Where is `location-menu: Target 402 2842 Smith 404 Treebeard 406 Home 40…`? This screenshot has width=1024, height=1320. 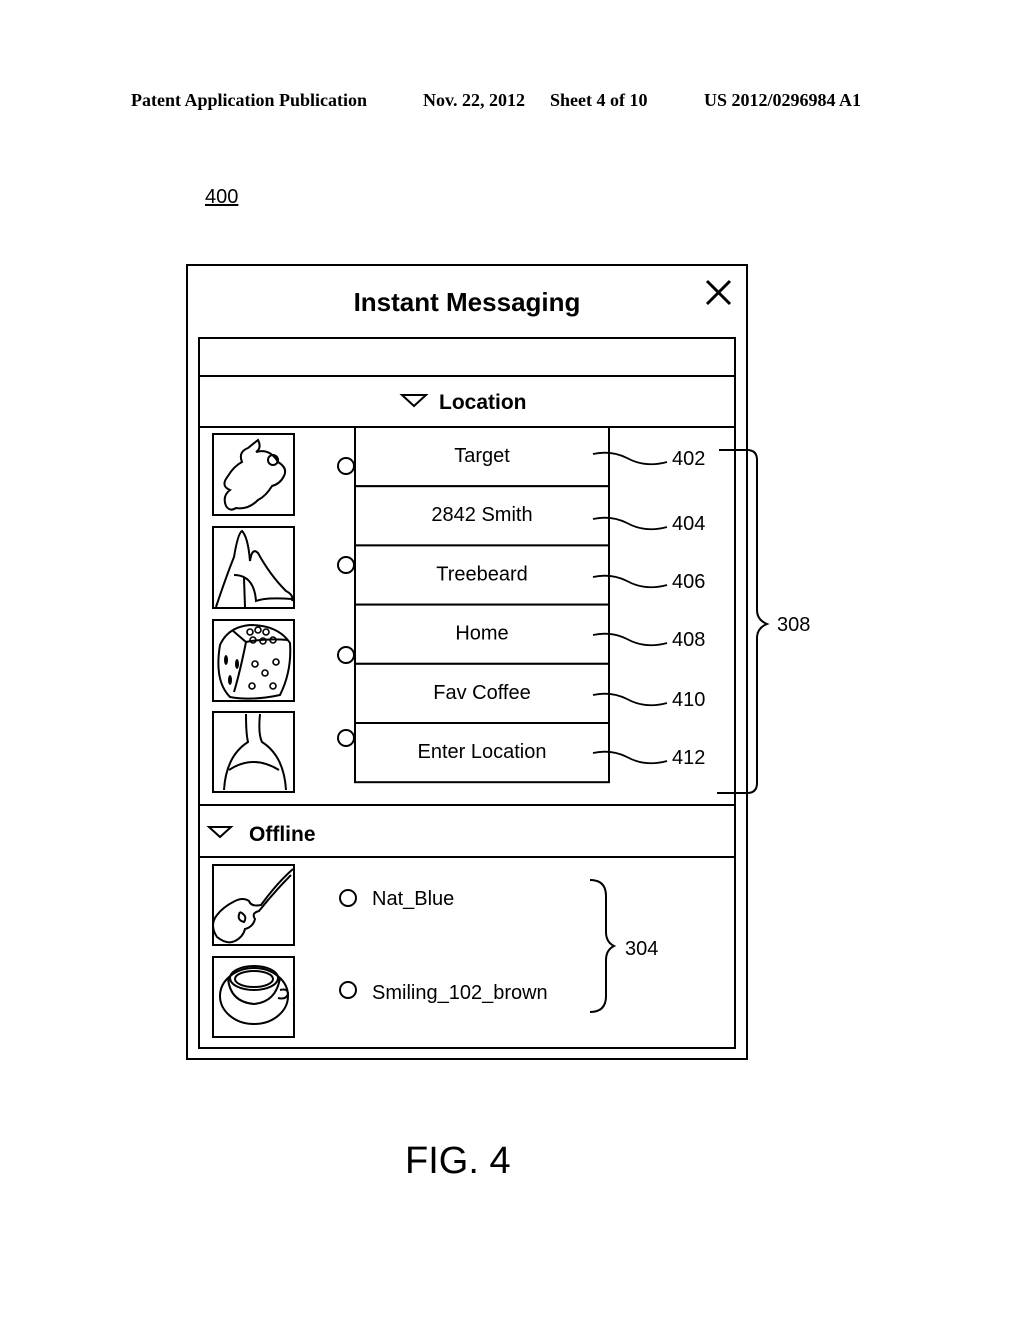
location-menu: Target 402 2842 Smith 404 Treebeard 406 Home 40… is located at coordinates (529, 605).